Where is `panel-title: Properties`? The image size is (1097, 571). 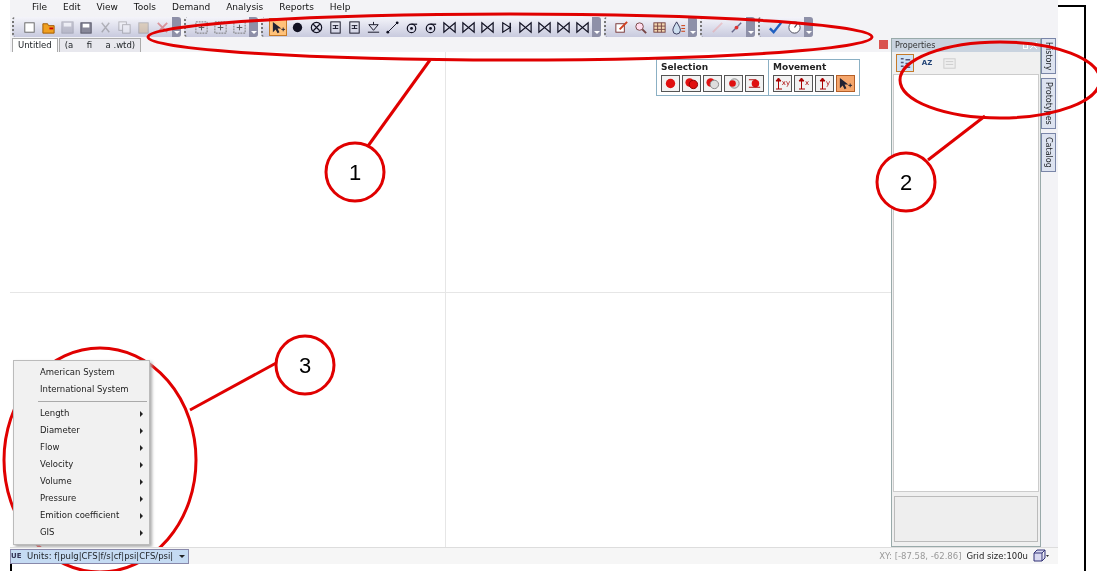 panel-title: Properties is located at coordinates (915, 45).